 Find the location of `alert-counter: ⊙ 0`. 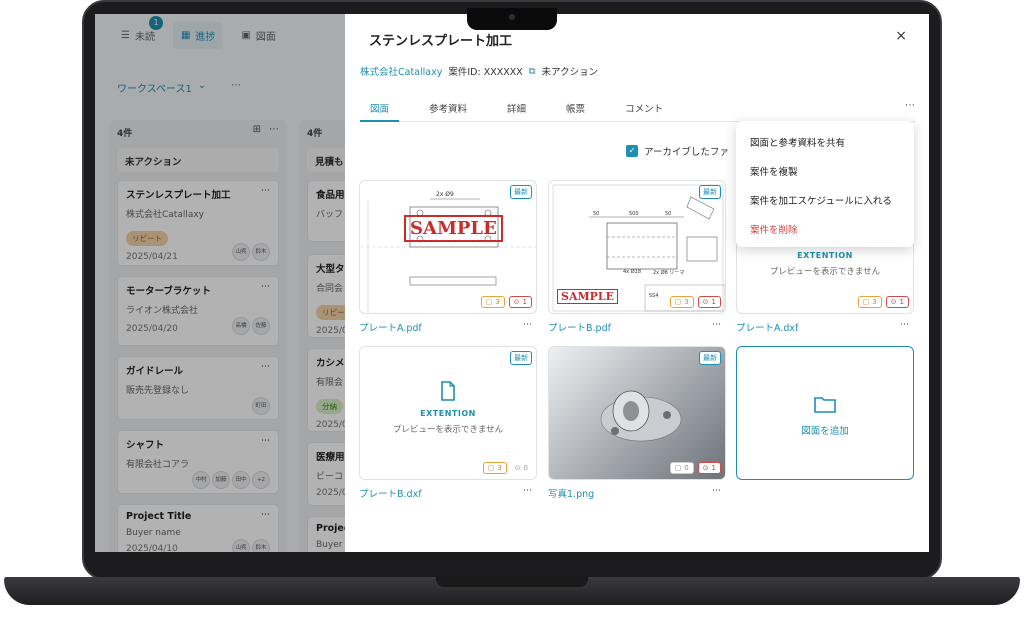

alert-counter: ⊙ 0 is located at coordinates (521, 468).